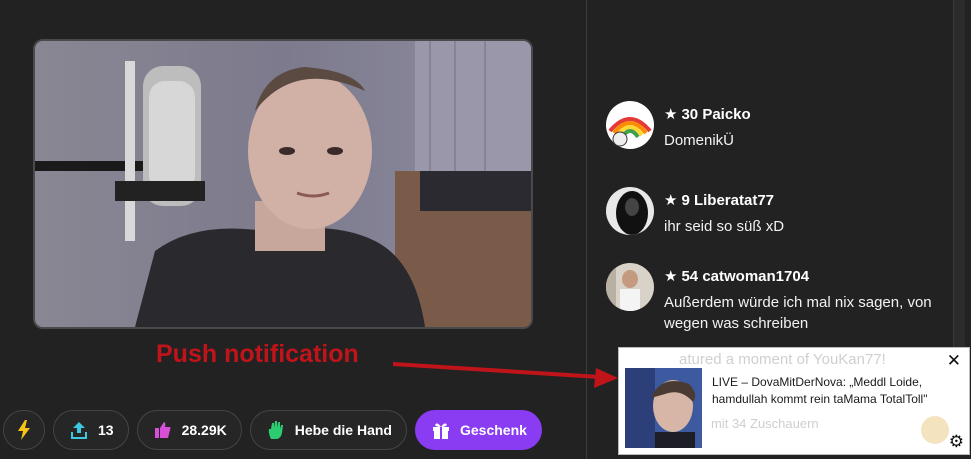 This screenshot has width=971, height=459. Describe the element at coordinates (163, 430) in the screenshot. I see `thumbs-up-icon` at that location.